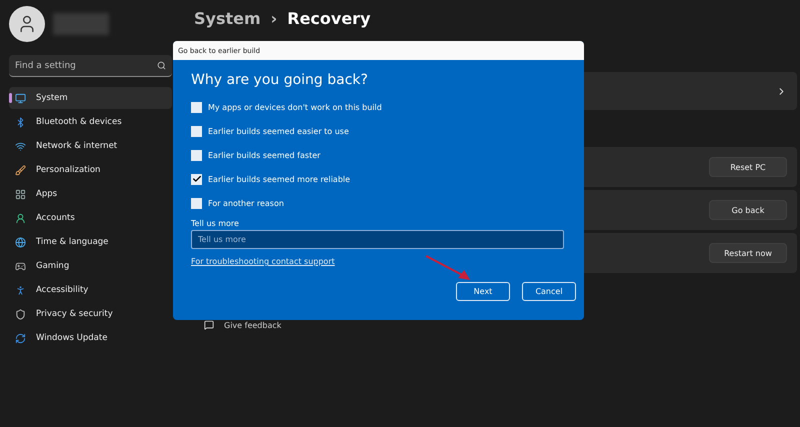  What do you see at coordinates (90, 122) in the screenshot?
I see `sidebar-item: Bluetooth & devices` at bounding box center [90, 122].